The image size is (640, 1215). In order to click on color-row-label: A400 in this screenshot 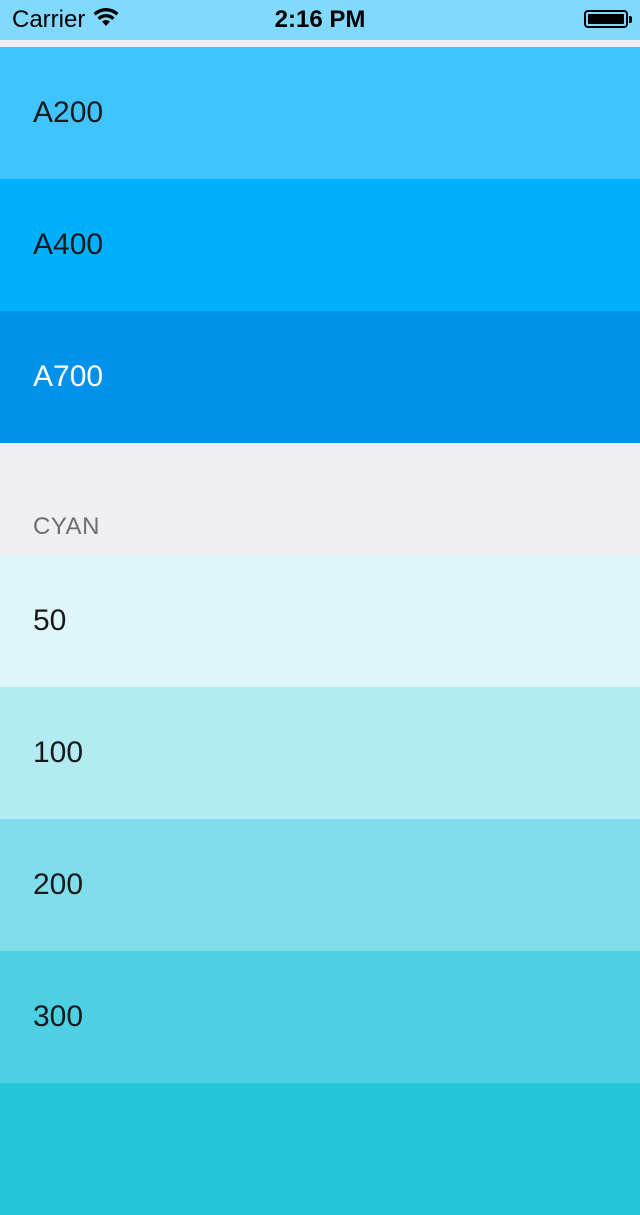, I will do `click(68, 244)`.